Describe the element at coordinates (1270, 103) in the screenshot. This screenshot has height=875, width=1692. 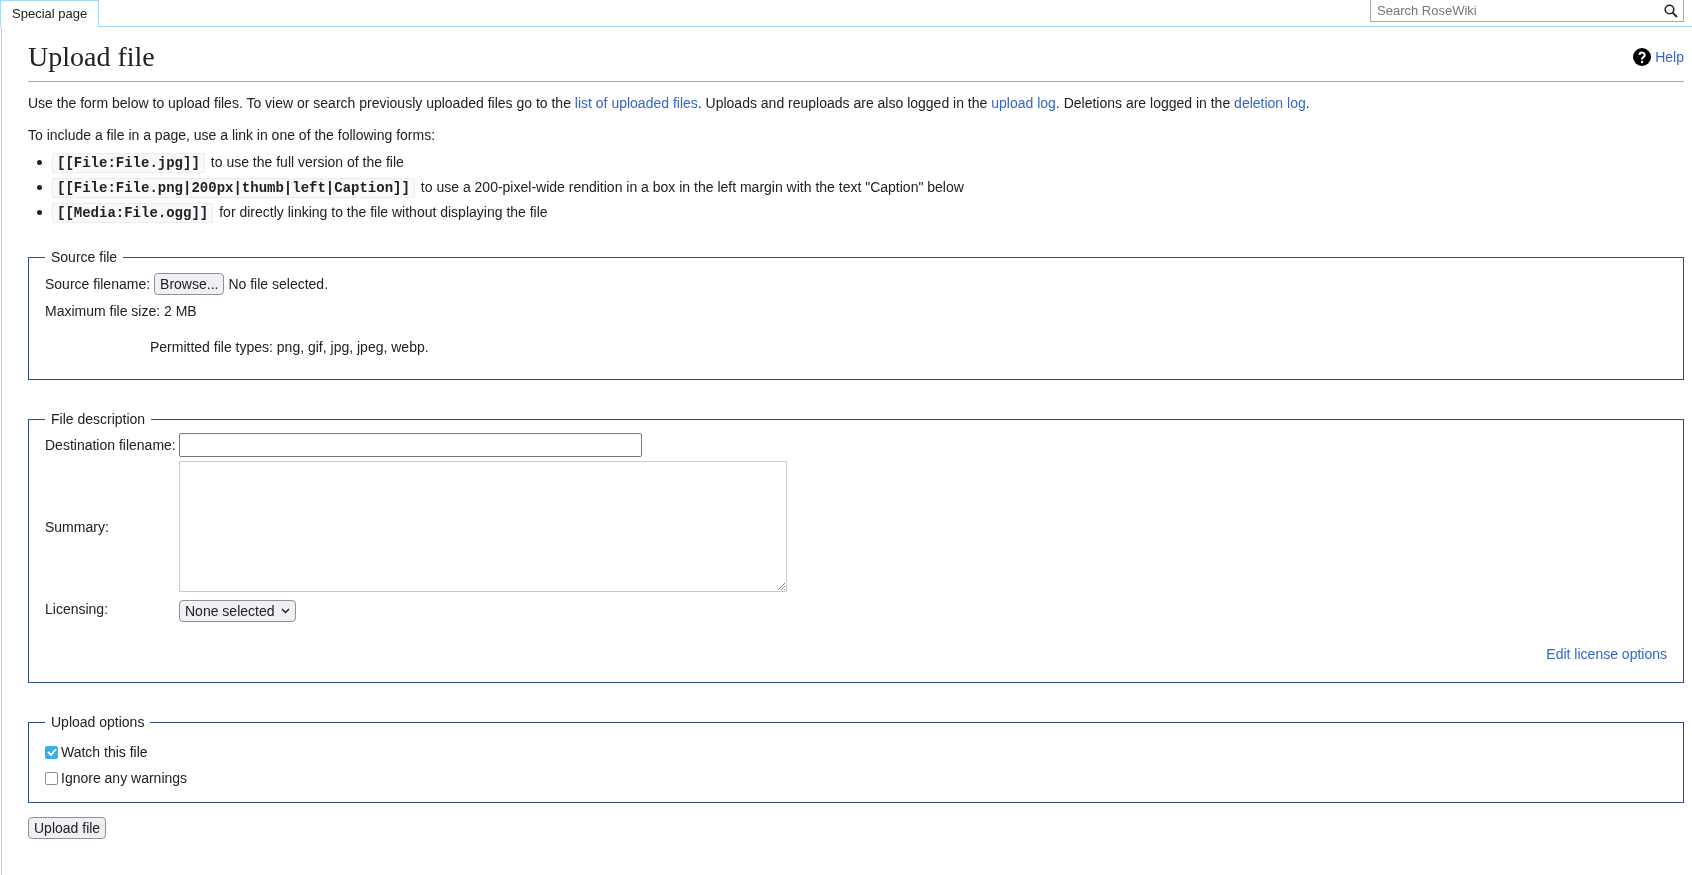
I see `intro-link: deletion log` at that location.